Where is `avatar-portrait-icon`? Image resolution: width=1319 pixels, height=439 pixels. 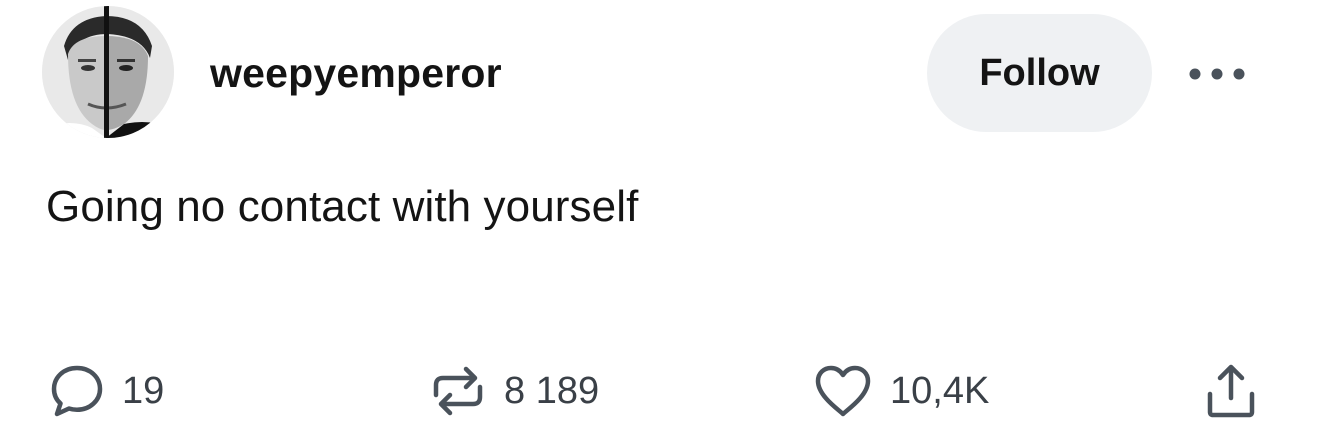
avatar-portrait-icon is located at coordinates (108, 72).